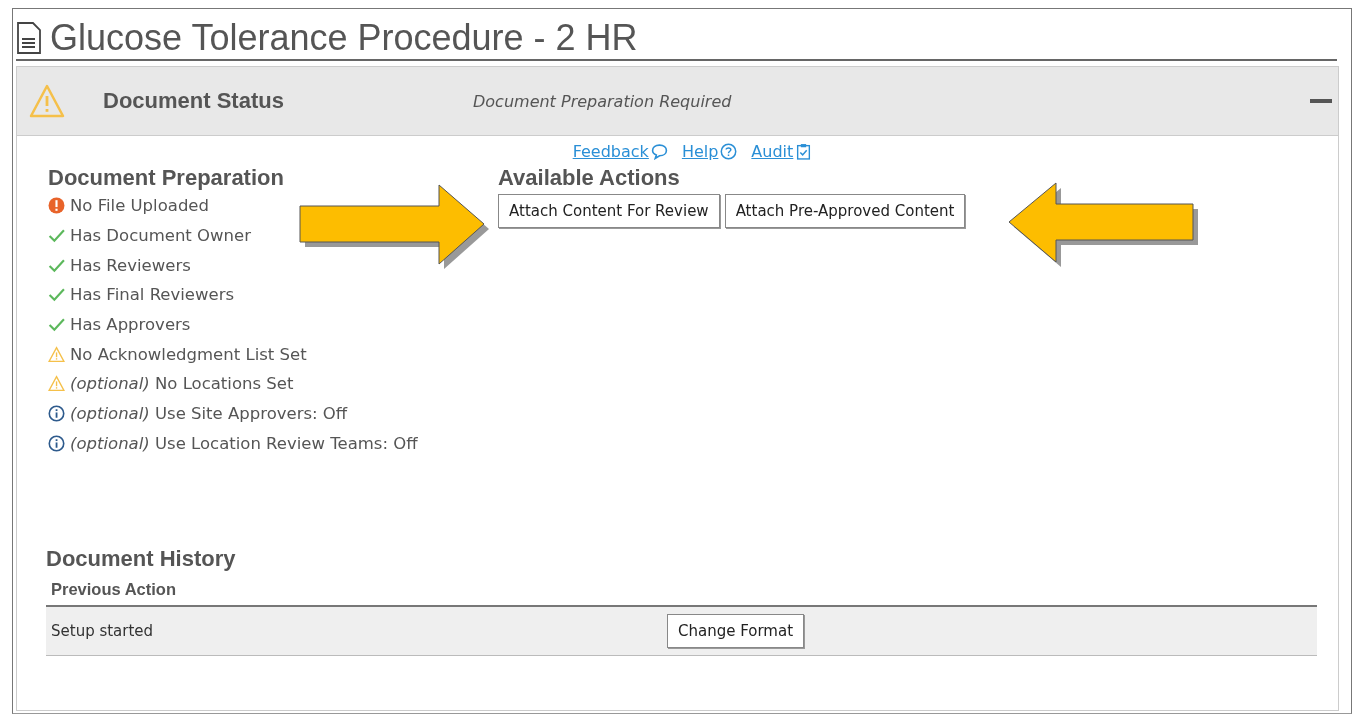 The image size is (1355, 718). What do you see at coordinates (659, 151) in the screenshot?
I see `speech-bubble-icon` at bounding box center [659, 151].